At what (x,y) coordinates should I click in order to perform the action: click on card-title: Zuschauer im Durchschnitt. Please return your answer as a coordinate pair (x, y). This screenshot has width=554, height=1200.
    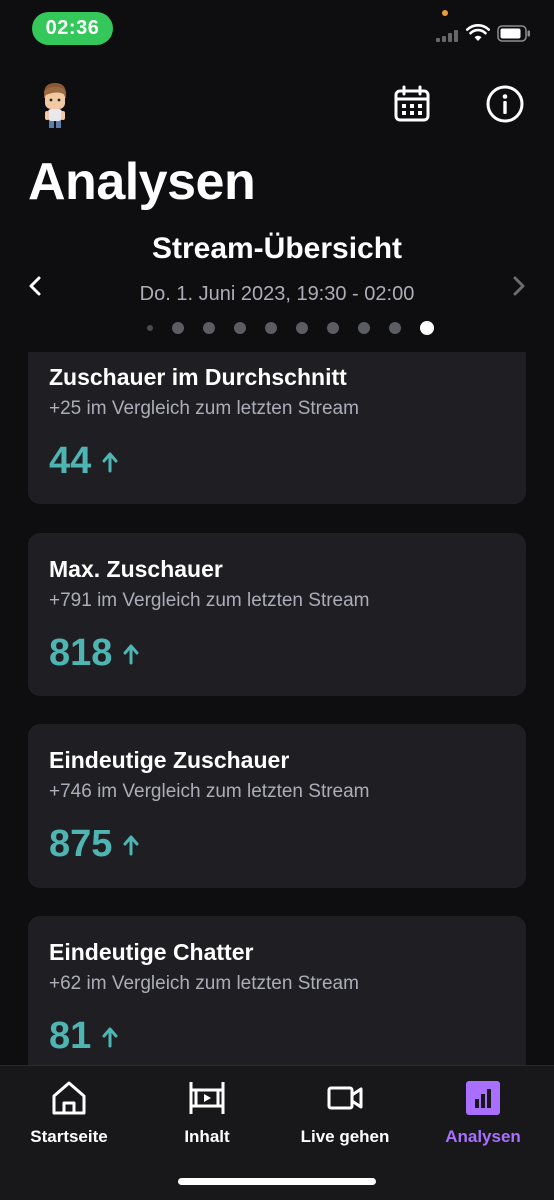
    Looking at the image, I should click on (198, 377).